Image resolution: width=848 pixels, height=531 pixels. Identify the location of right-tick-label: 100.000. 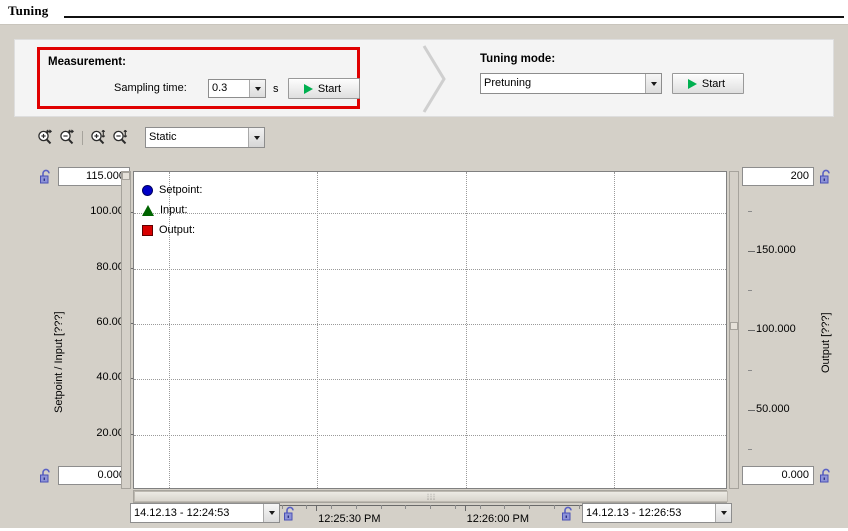
(776, 329).